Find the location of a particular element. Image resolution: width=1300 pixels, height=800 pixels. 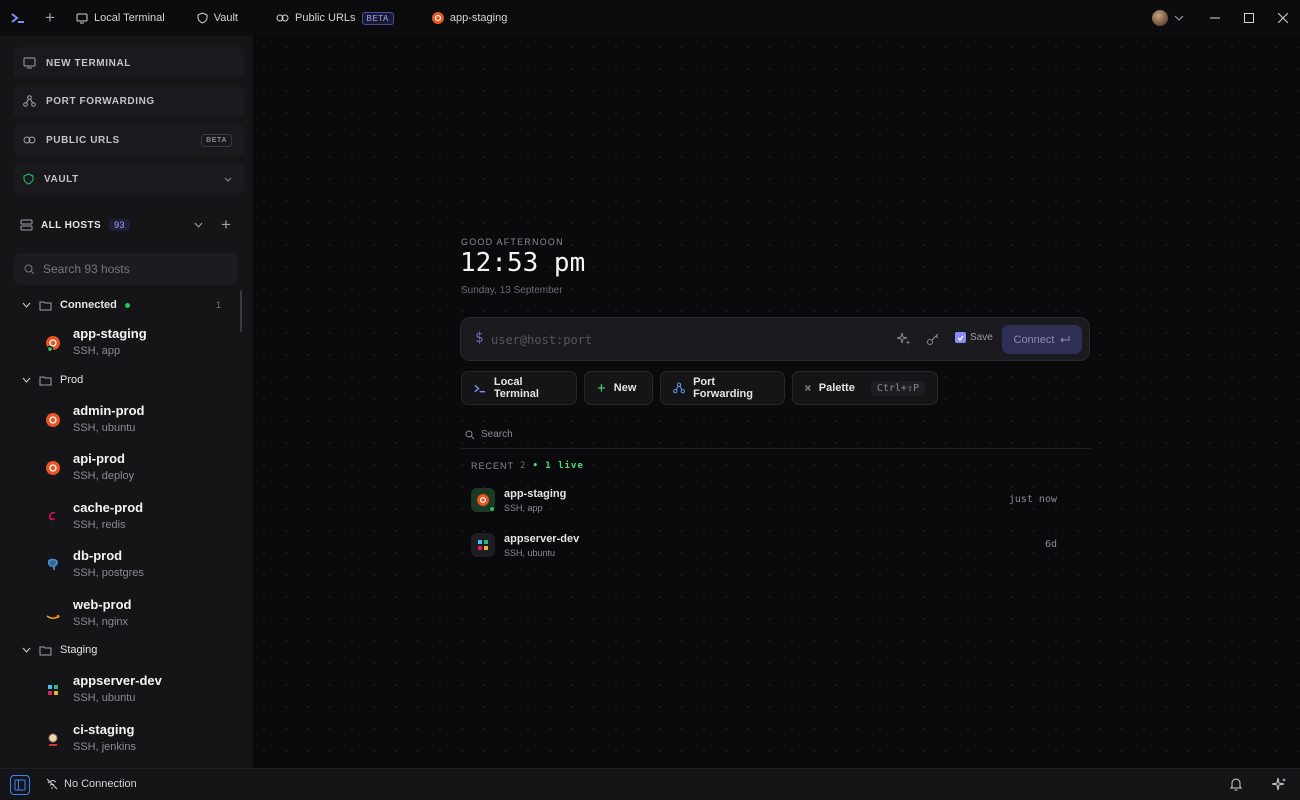

recent-item-appserver-dev: appserver-dev SSH, ubuntu 6d is located at coordinates (764, 547).